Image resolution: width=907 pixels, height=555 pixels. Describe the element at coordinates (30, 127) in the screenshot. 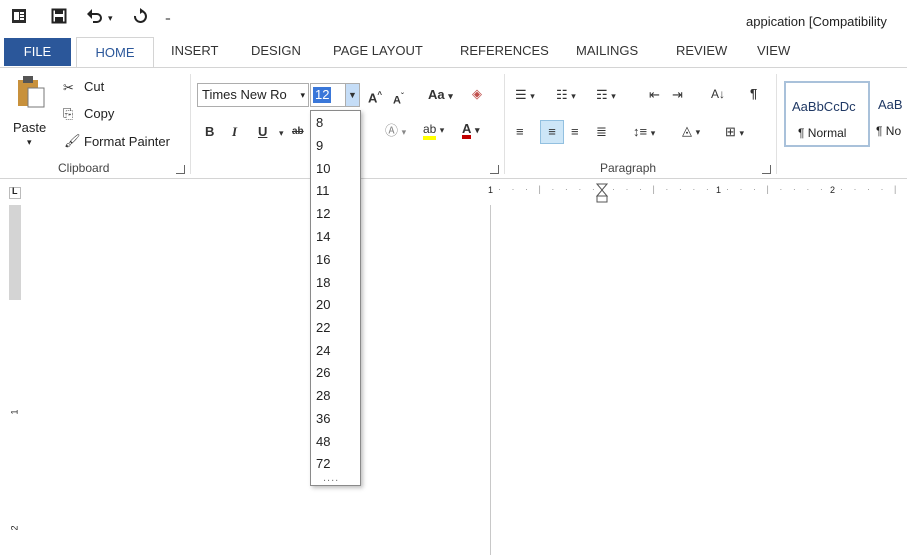

I see `paste-label: Paste` at that location.